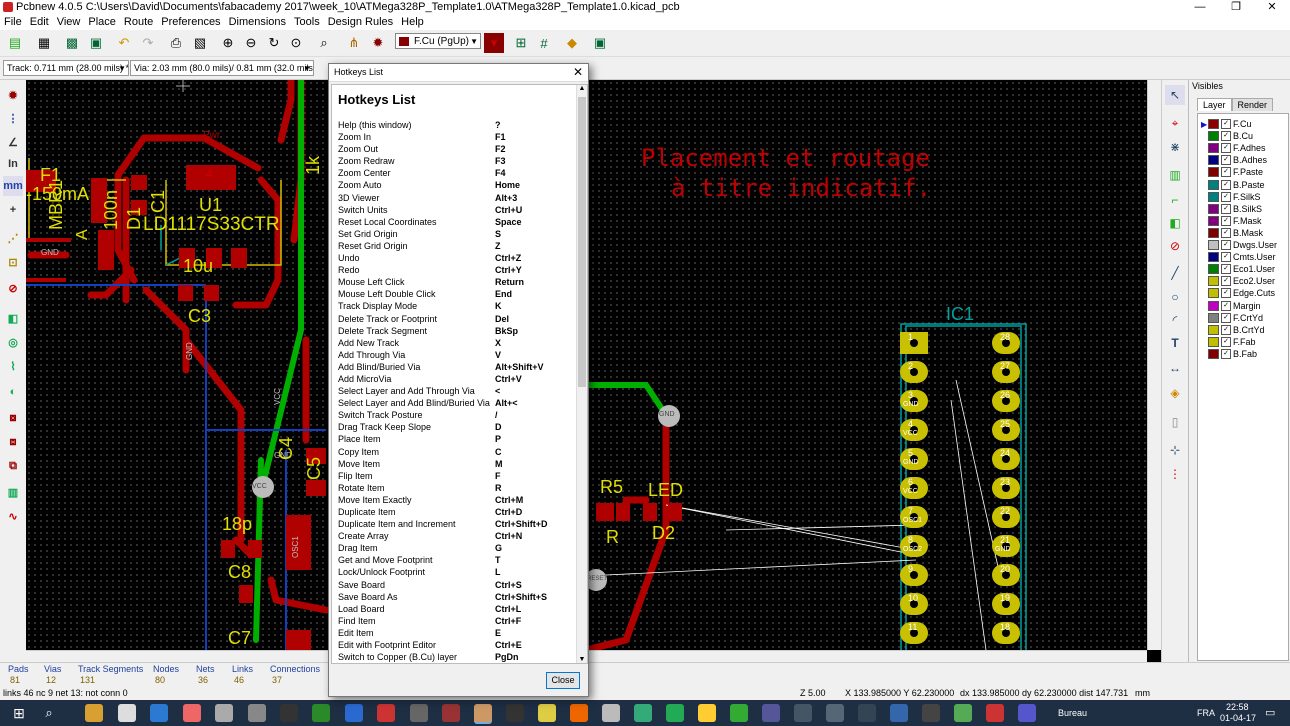 This screenshot has height=726, width=1290. Describe the element at coordinates (572, 43) in the screenshot. I see `autorouter-icon: ◆` at that location.